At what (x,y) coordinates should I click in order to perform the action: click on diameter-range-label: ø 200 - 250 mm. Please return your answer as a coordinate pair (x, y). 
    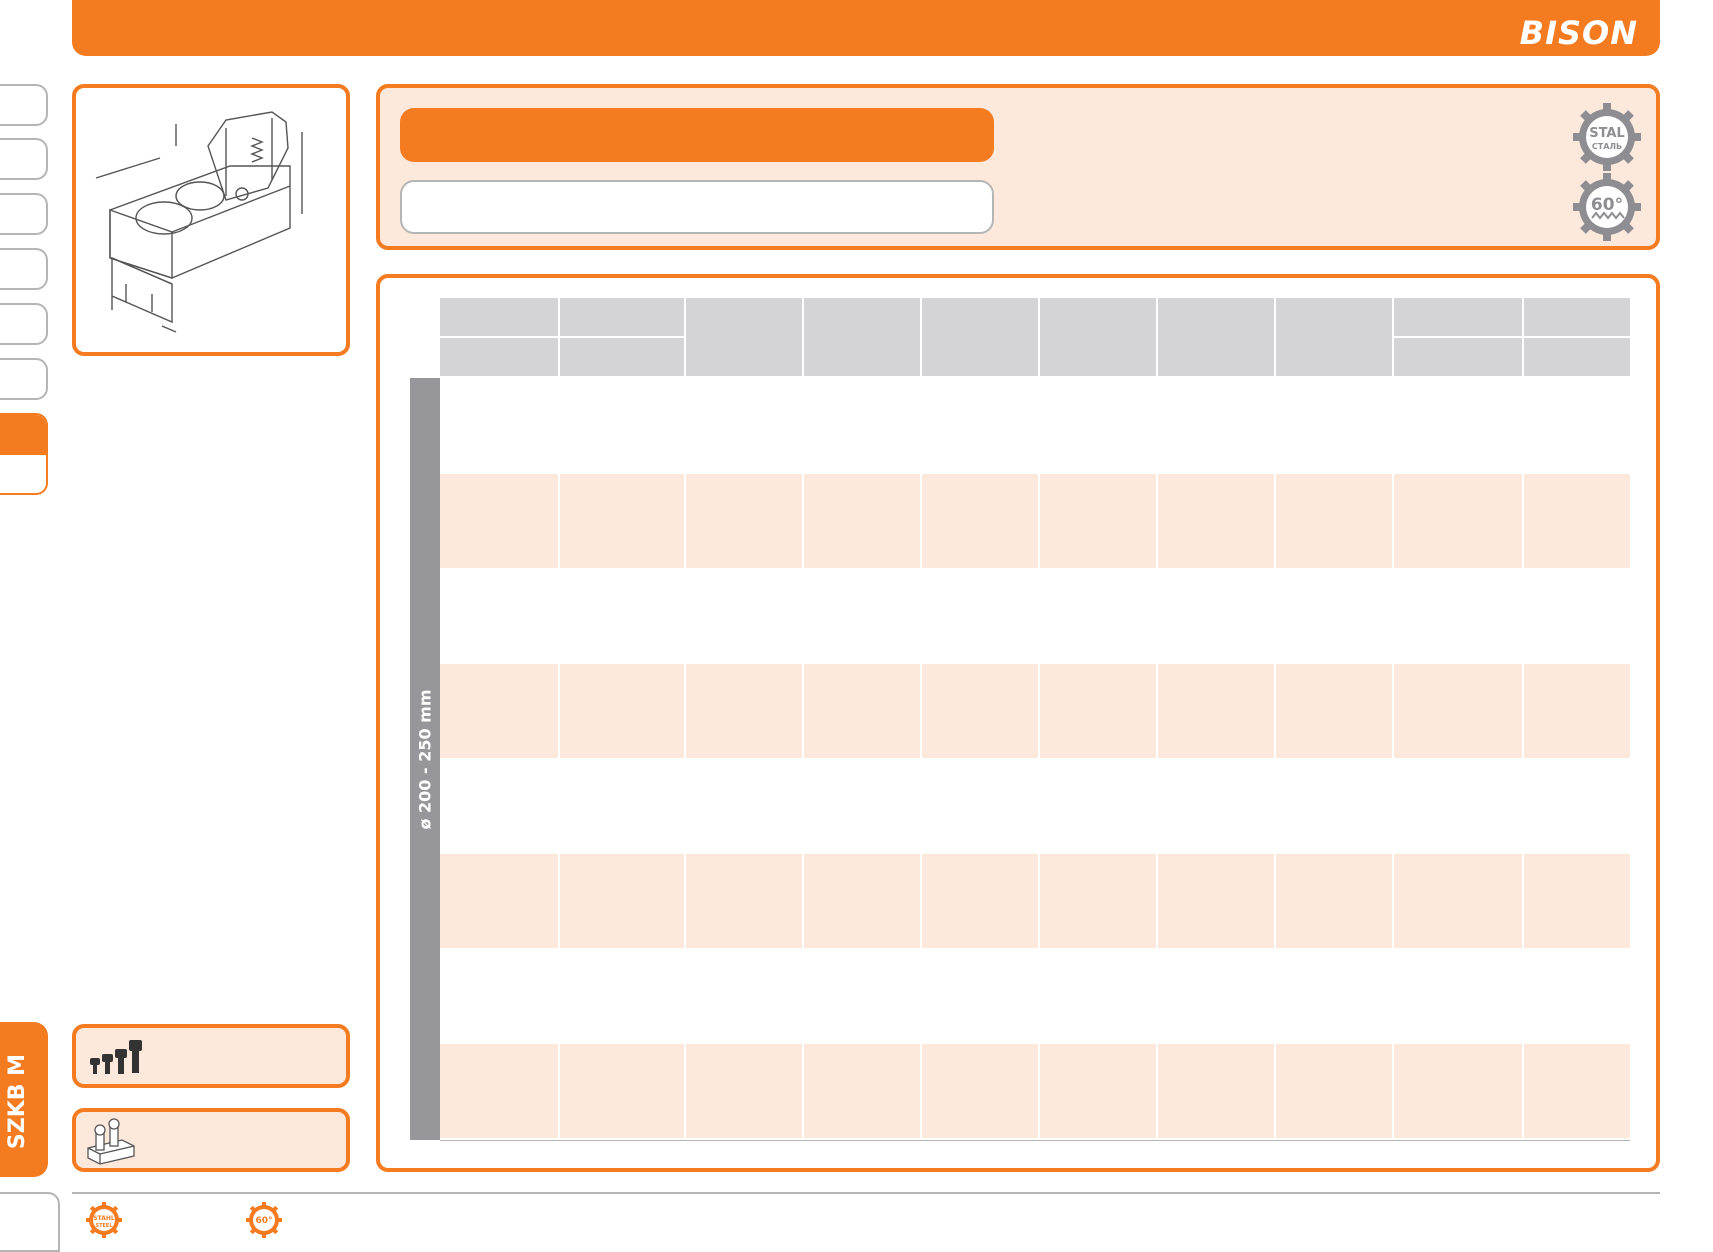
    Looking at the image, I should click on (425, 759).